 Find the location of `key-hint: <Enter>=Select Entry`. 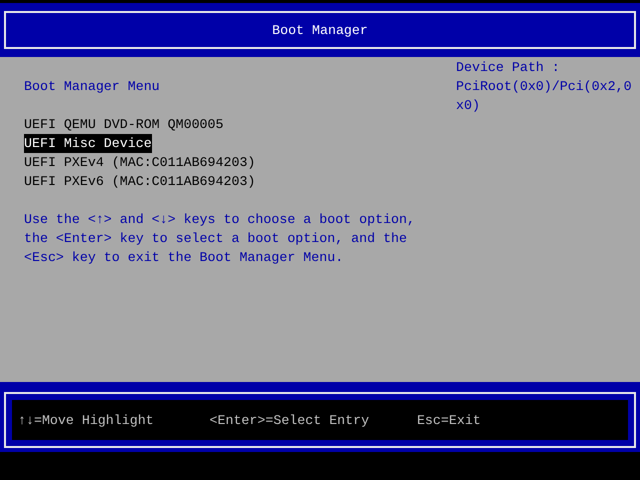

key-hint: <Enter>=Select Entry is located at coordinates (290, 421).